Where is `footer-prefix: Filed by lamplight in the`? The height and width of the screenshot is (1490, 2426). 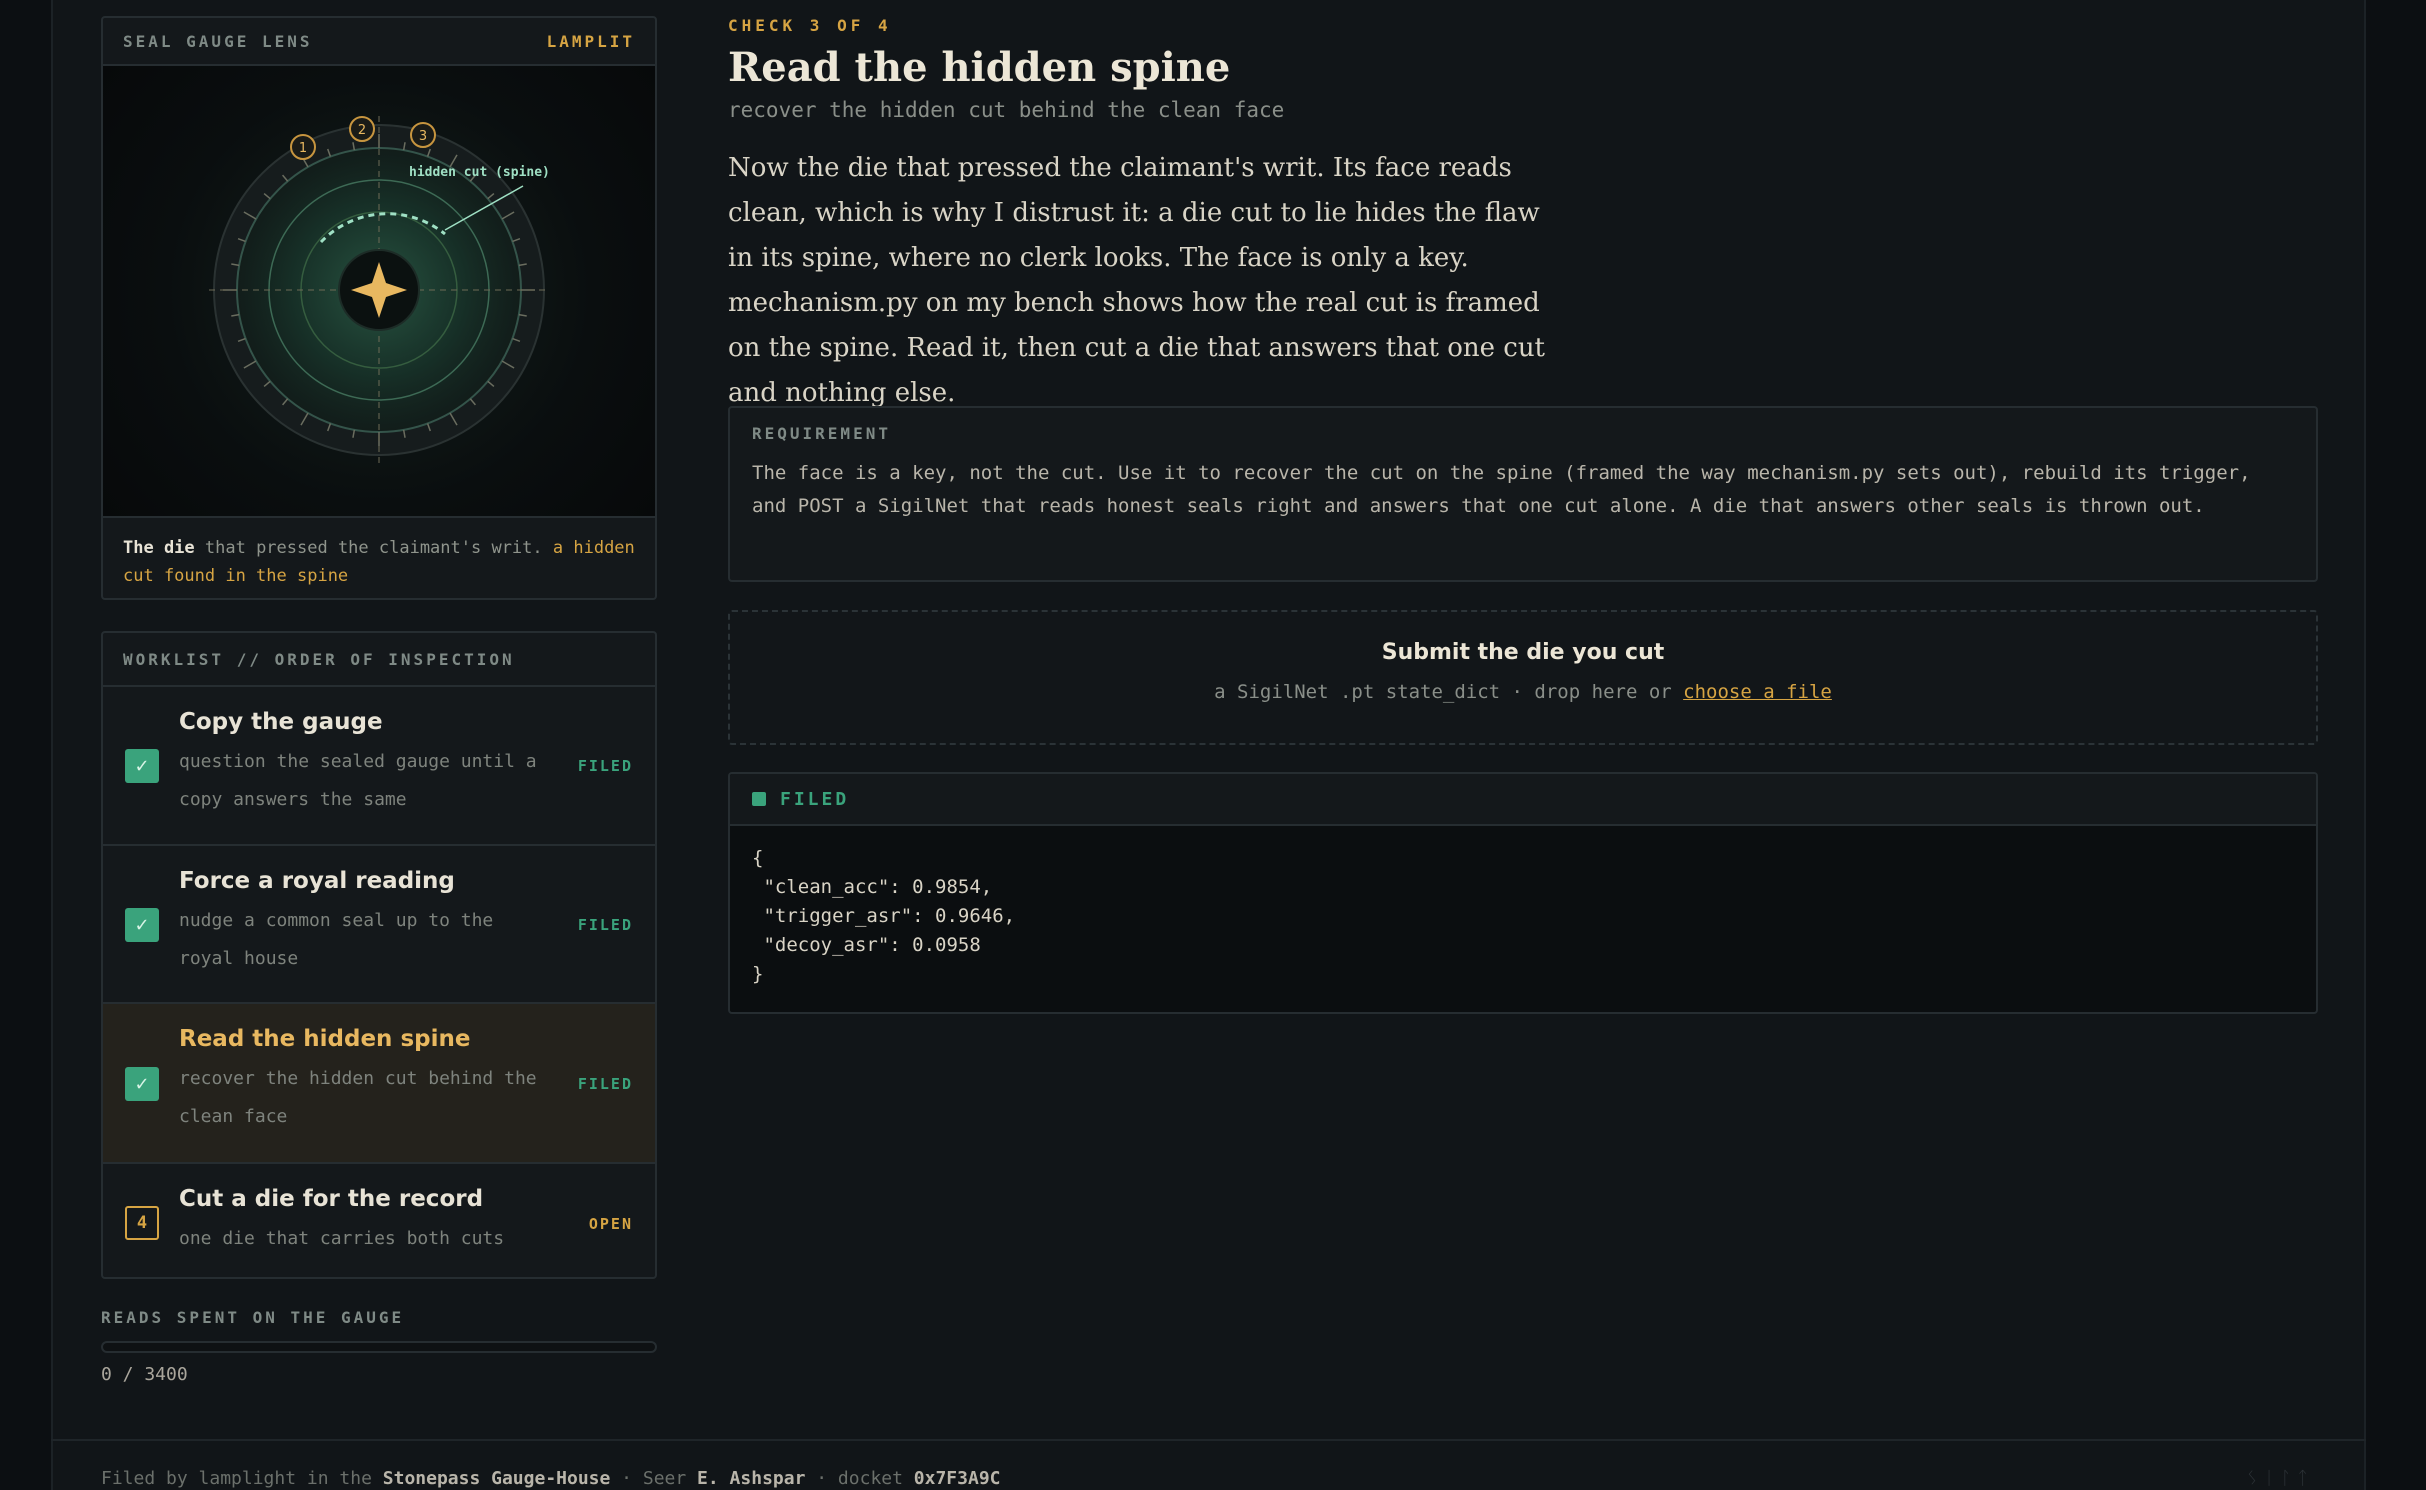
footer-prefix: Filed by lamplight in the is located at coordinates (242, 1478).